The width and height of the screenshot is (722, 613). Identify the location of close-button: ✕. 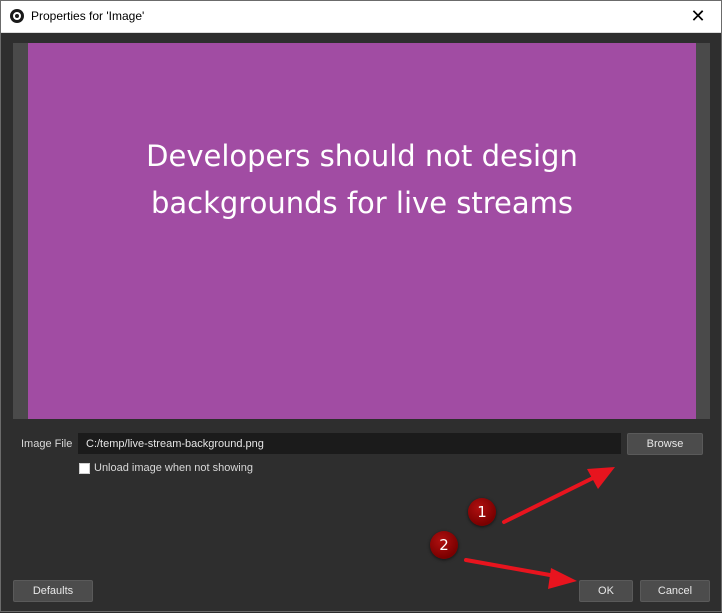
(698, 16).